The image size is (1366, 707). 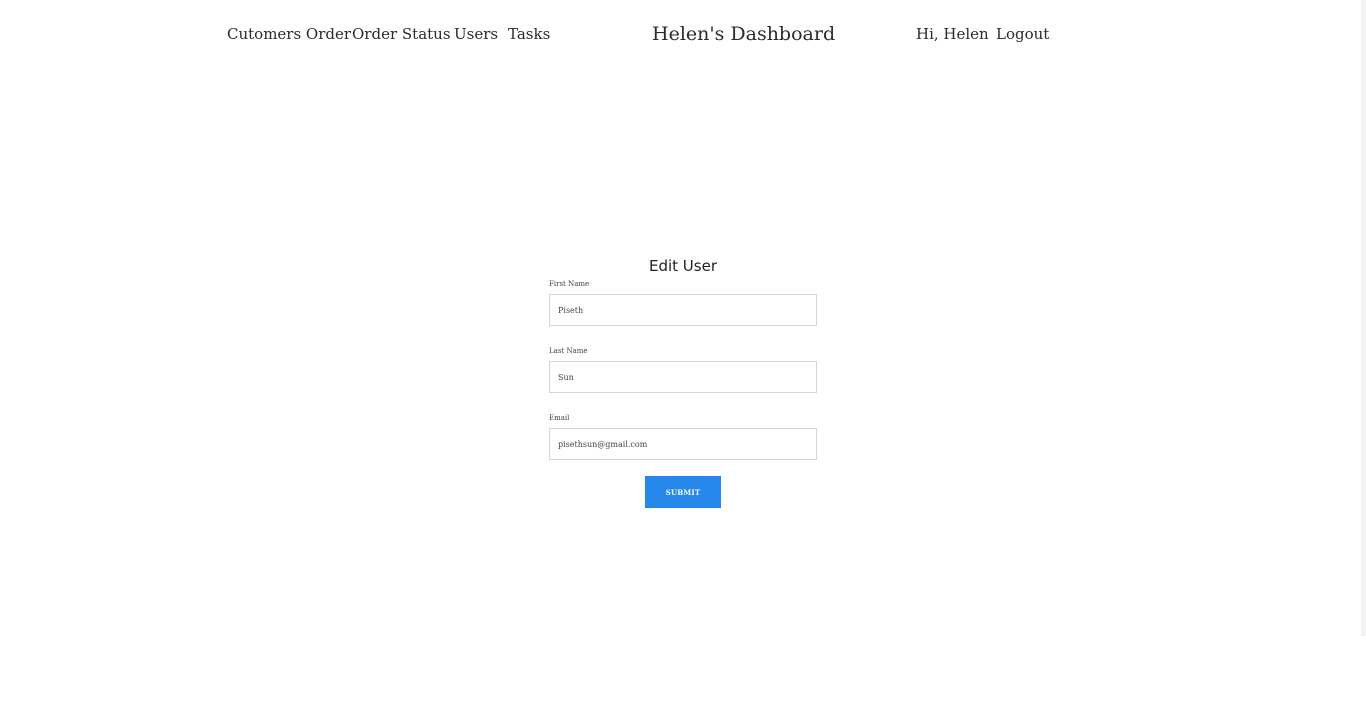 I want to click on email-input, so click(x=683, y=444).